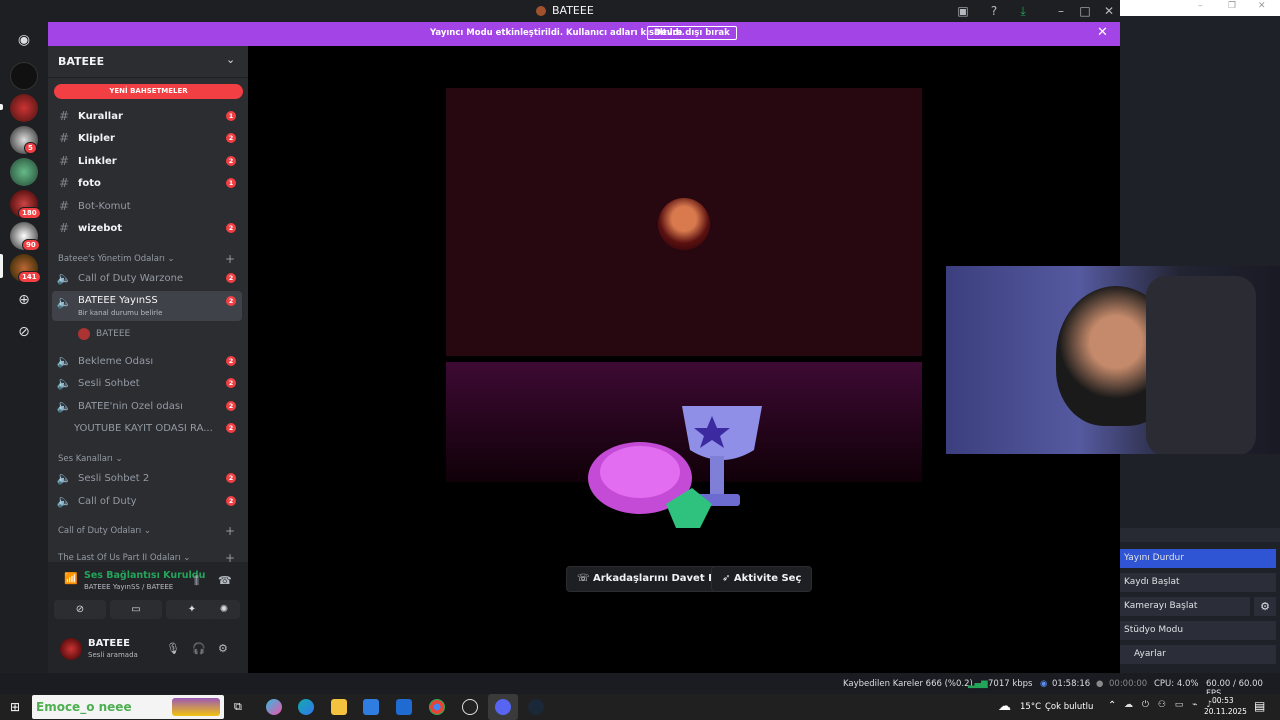 The image size is (1280, 720). I want to click on add-server-icon: ⊕, so click(24, 300).